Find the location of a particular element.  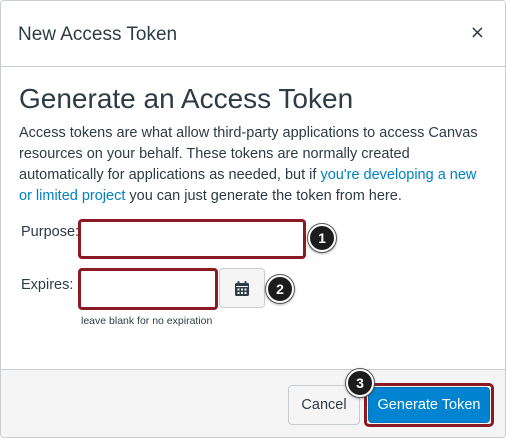

page-title: Generate an Access Token is located at coordinates (186, 98).